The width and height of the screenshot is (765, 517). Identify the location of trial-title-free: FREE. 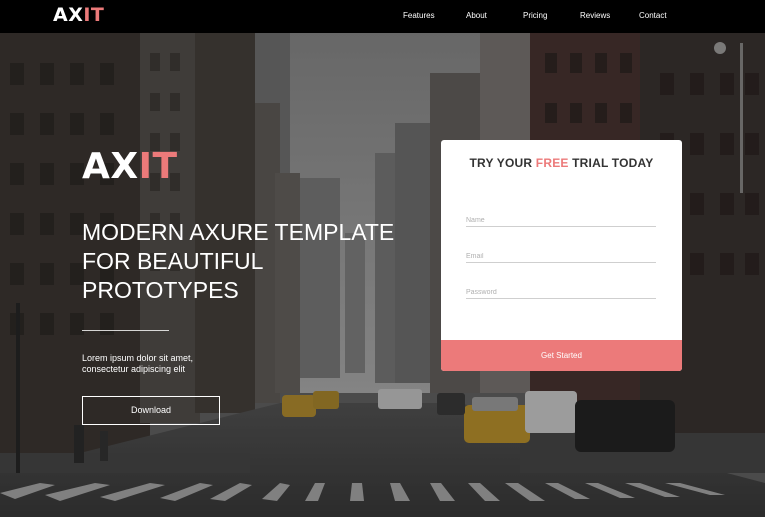
(552, 163).